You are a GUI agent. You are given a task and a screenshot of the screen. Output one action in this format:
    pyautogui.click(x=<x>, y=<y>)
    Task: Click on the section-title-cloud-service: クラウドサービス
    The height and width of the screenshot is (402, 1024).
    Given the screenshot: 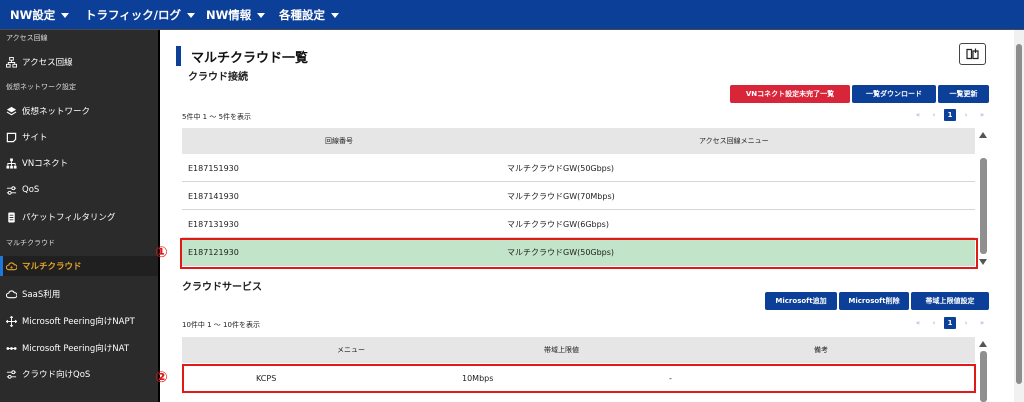 What is the action you would take?
    pyautogui.click(x=222, y=287)
    